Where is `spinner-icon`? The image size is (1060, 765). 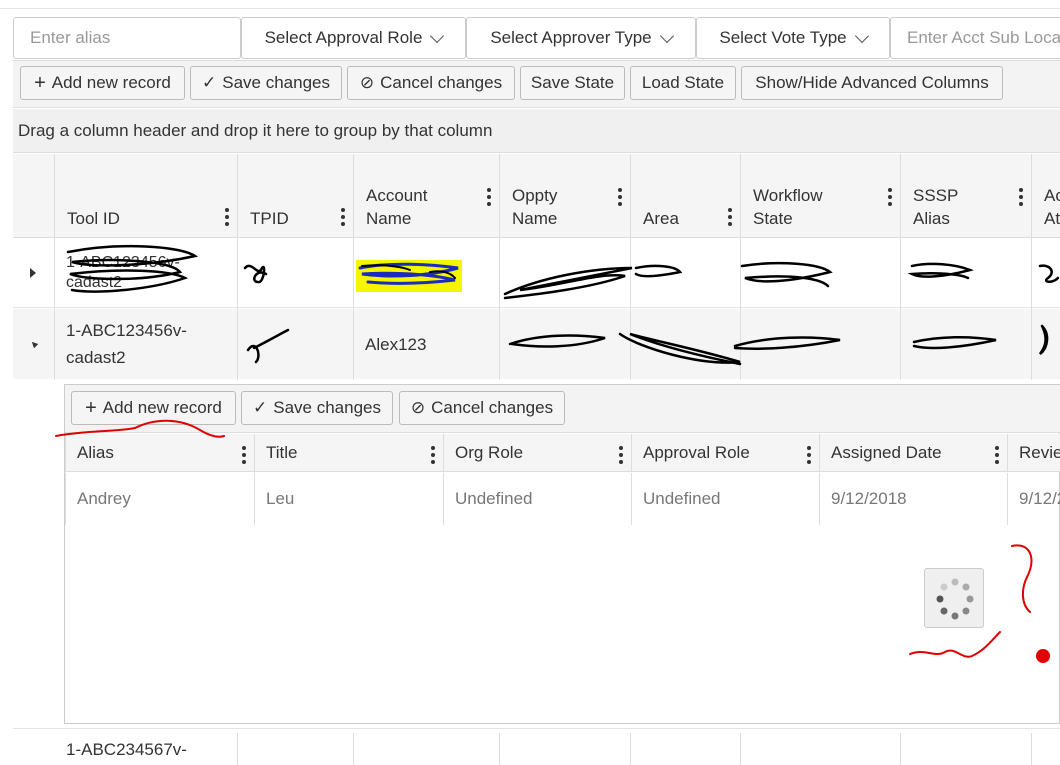 spinner-icon is located at coordinates (955, 599).